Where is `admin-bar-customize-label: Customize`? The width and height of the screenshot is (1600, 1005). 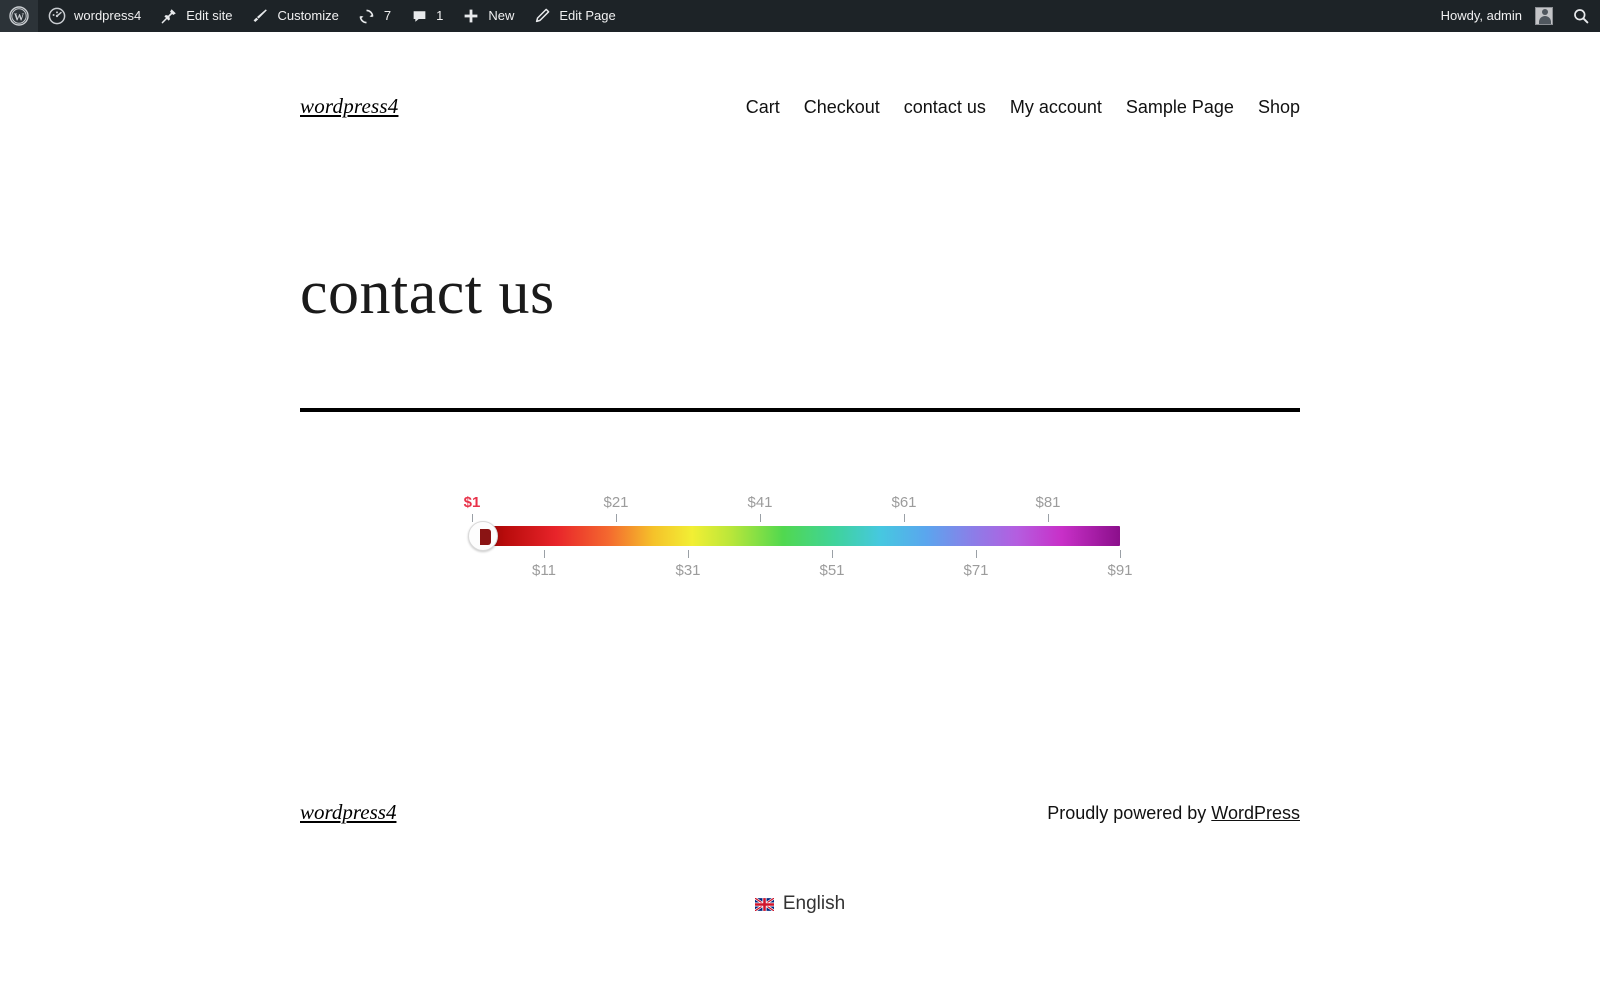
admin-bar-customize-label: Customize is located at coordinates (308, 15).